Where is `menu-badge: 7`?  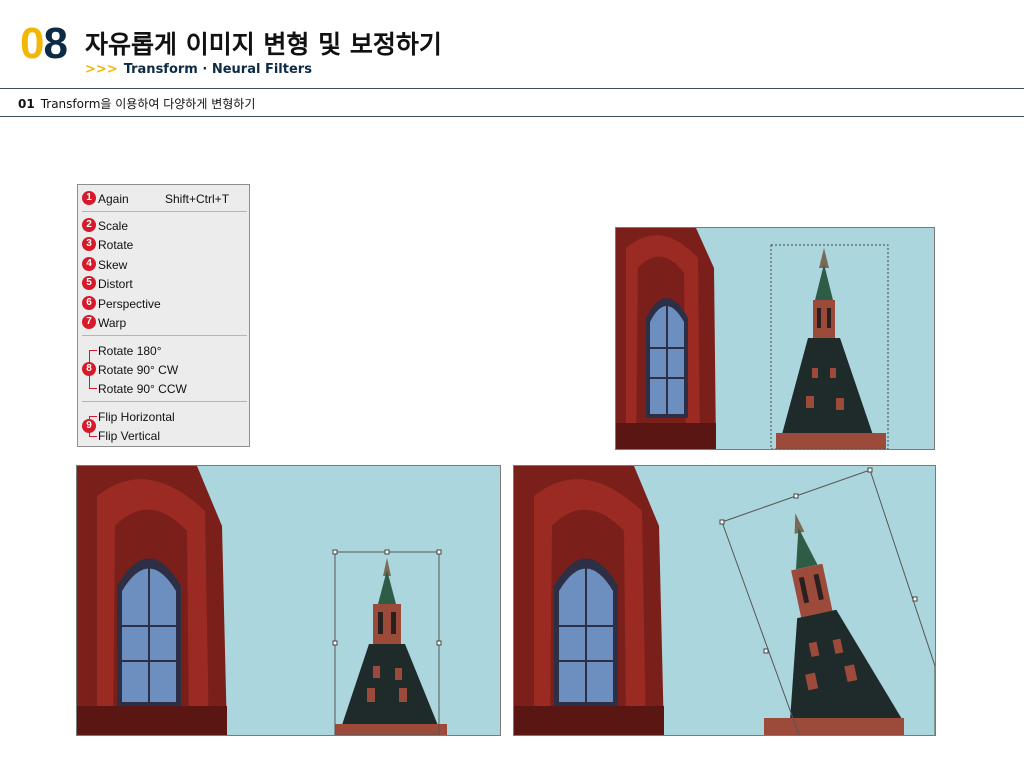
menu-badge: 7 is located at coordinates (89, 322).